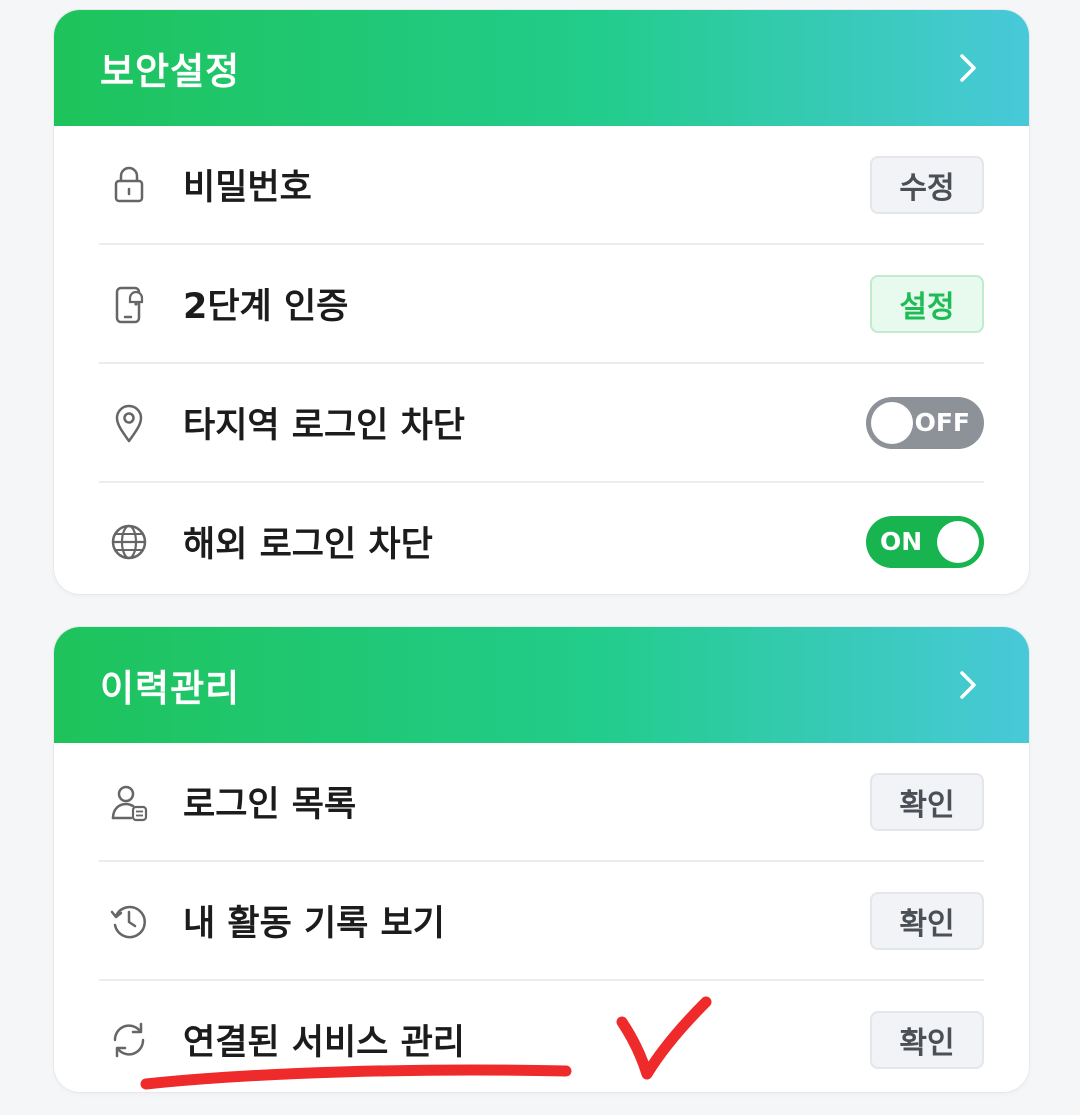 This screenshot has height=1115, width=1080. Describe the element at coordinates (137, 304) in the screenshot. I see `phone-bell-icon` at that location.